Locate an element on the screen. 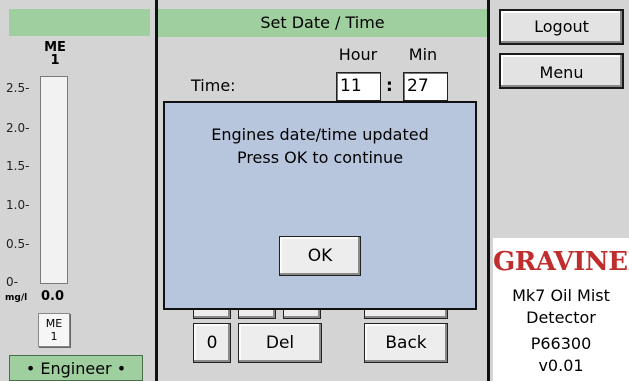 The width and height of the screenshot is (629, 381). gauge-value: 0.0 is located at coordinates (53, 296).